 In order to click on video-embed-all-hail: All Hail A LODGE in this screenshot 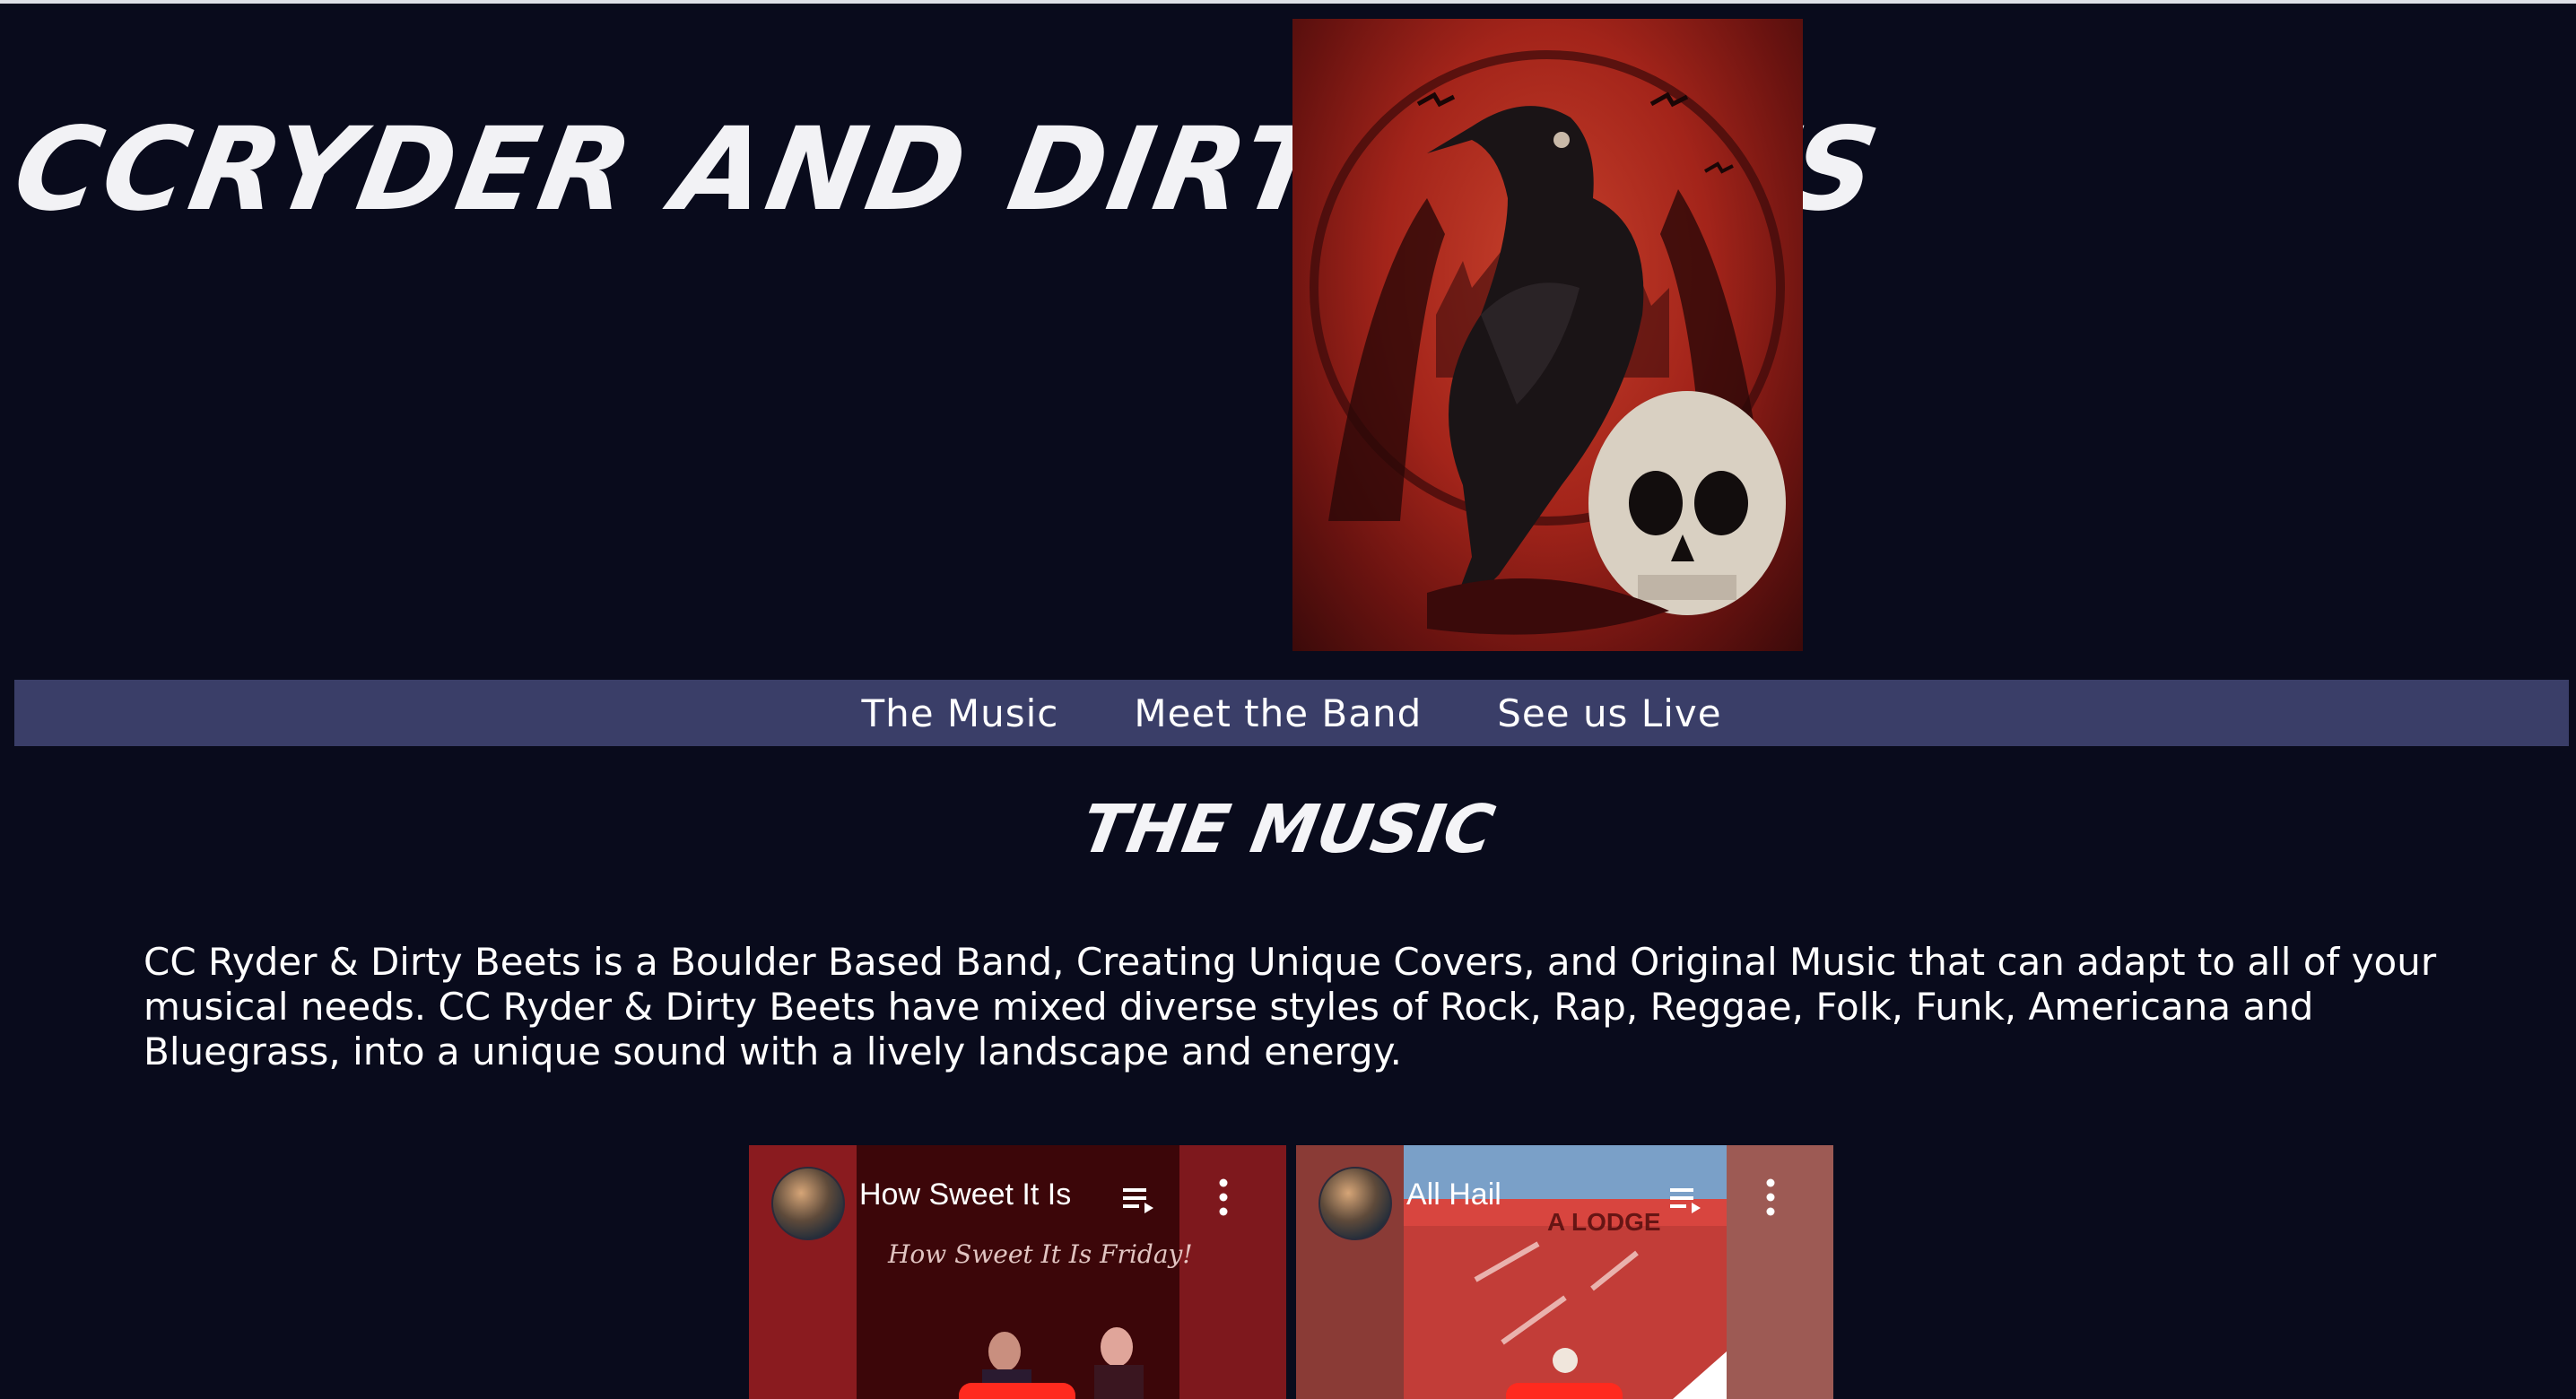, I will do `click(1564, 1272)`.